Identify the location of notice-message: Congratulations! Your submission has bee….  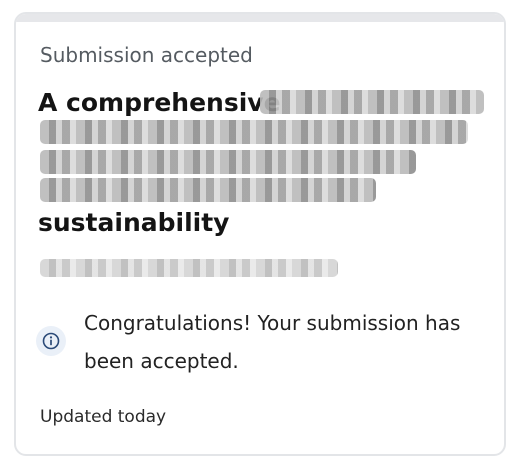
(272, 342).